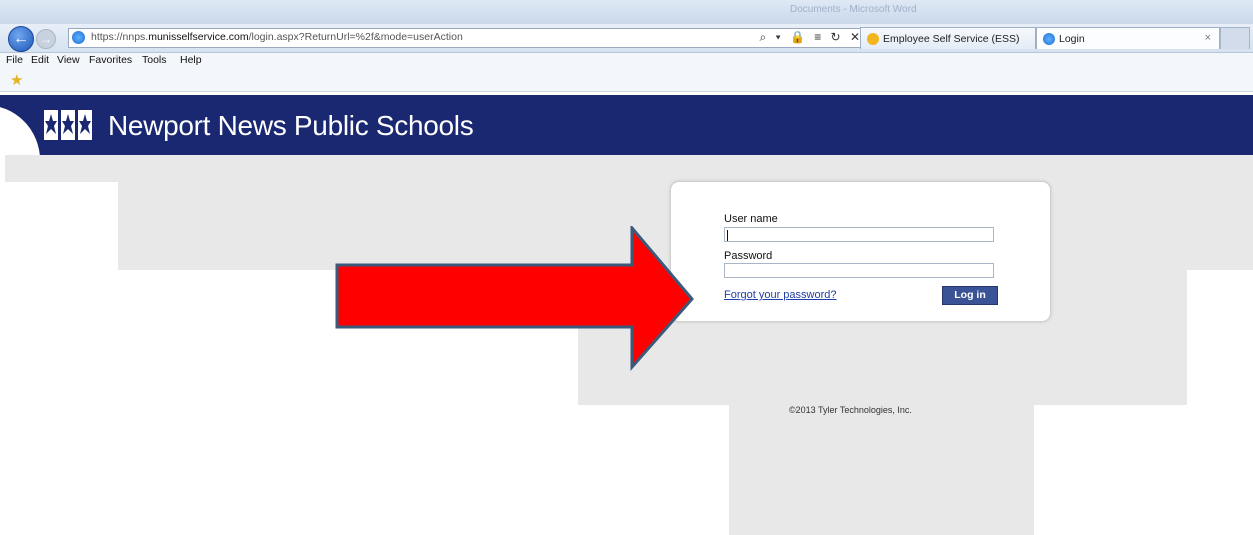 The image size is (1253, 535). What do you see at coordinates (16, 80) in the screenshot?
I see `add-favorites-star-icon: ★` at bounding box center [16, 80].